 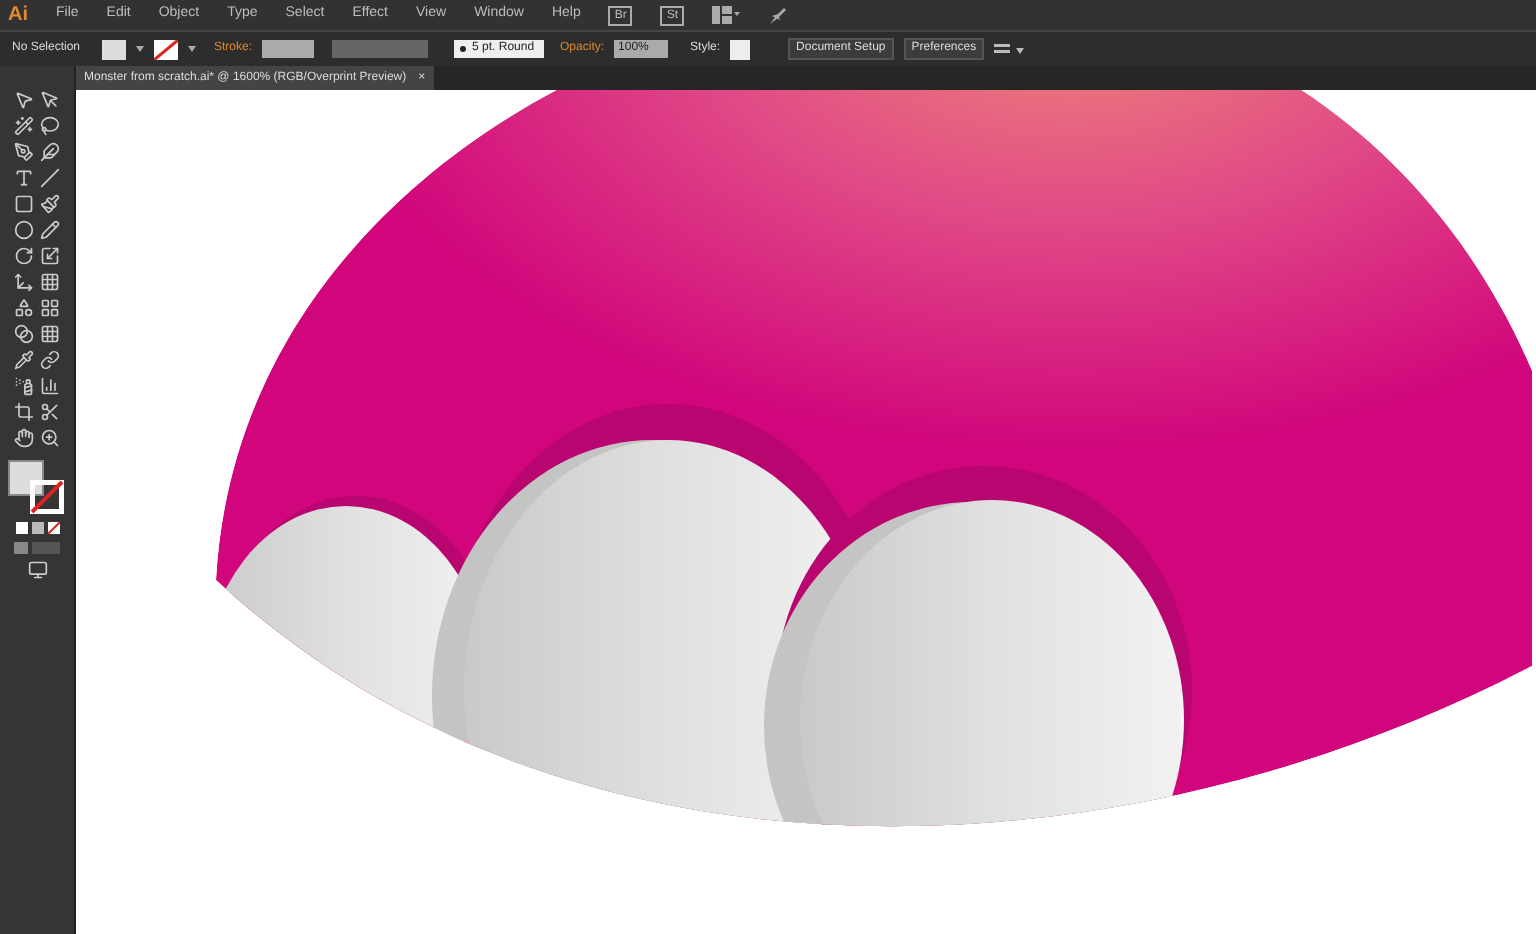 I want to click on selection-arrow-icon, so click(x=24, y=100).